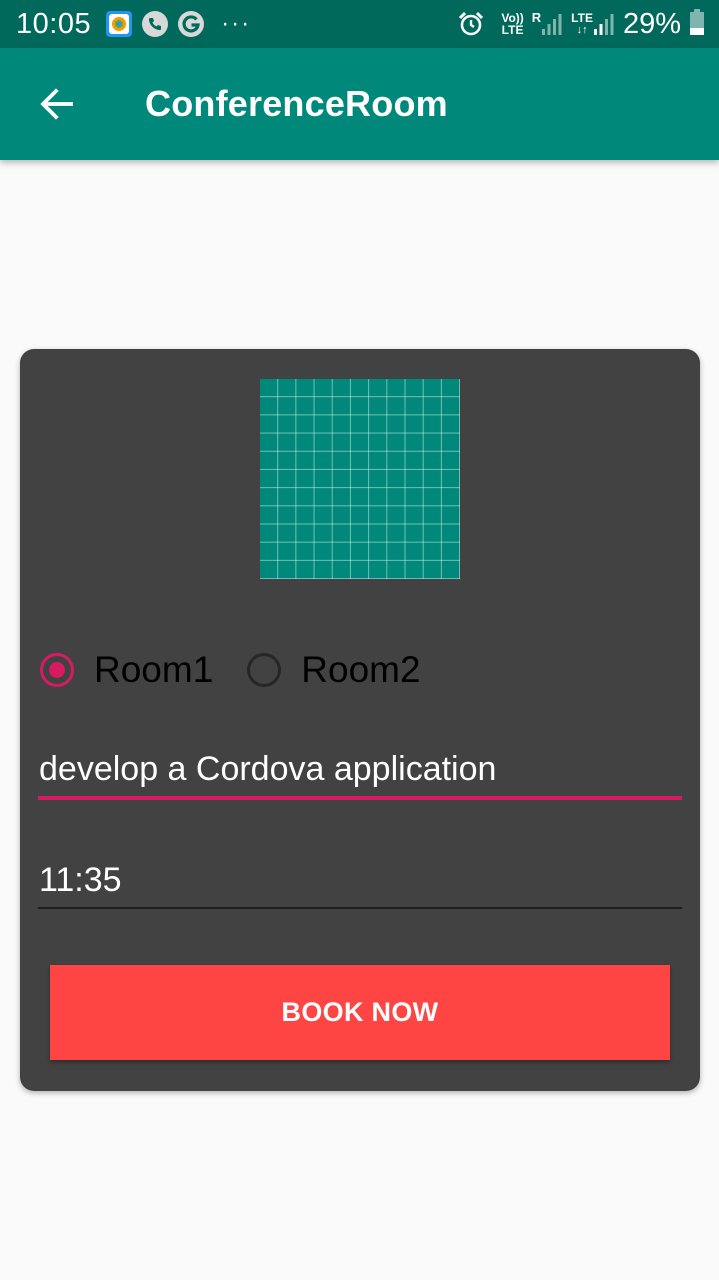 The width and height of the screenshot is (719, 1280). I want to click on lte-indicator: LTE ↓↑, so click(582, 24).